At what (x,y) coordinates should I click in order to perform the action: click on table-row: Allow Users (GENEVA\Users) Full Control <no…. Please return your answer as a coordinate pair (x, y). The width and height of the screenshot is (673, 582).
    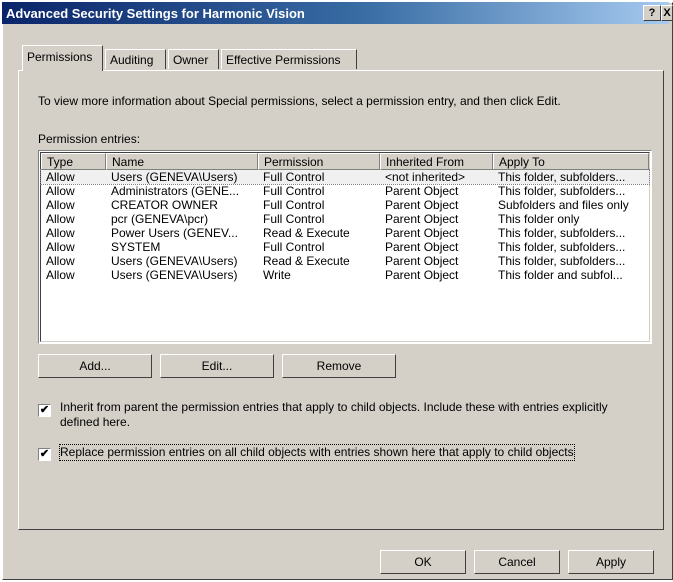
    Looking at the image, I should click on (345, 177).